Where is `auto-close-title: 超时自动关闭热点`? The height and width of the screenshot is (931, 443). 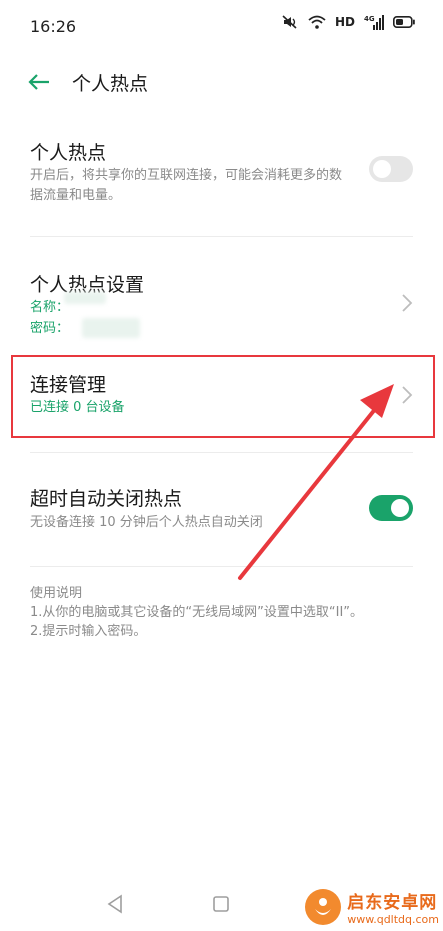 auto-close-title: 超时自动关闭热点 is located at coordinates (106, 499).